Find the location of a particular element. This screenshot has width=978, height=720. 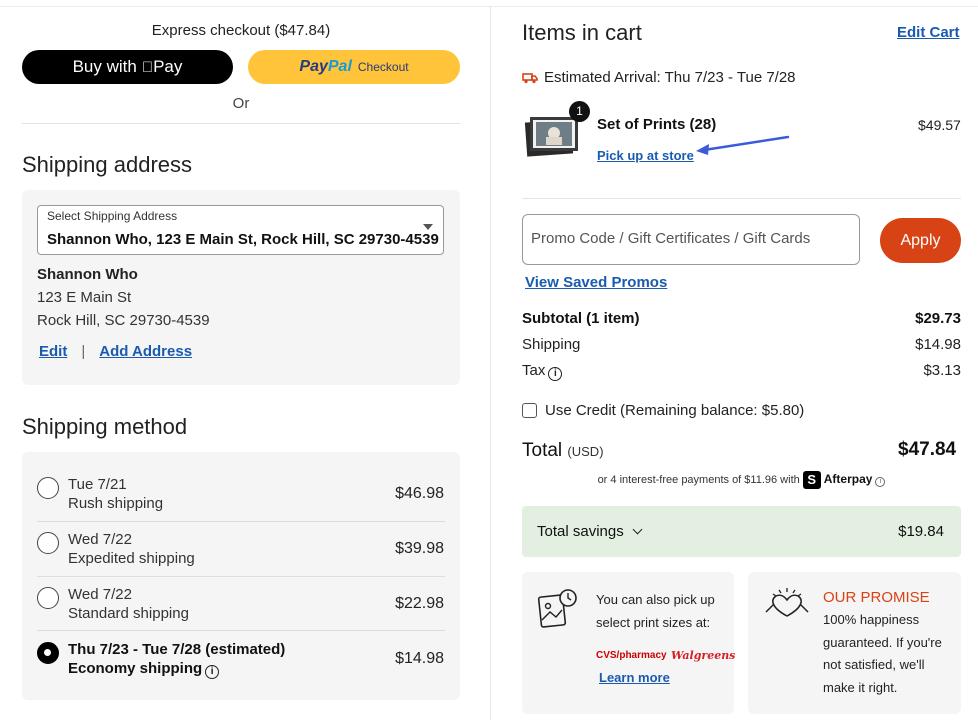

use-credit-option: Use Credit (Remaining balance: $5.80) is located at coordinates (663, 410).